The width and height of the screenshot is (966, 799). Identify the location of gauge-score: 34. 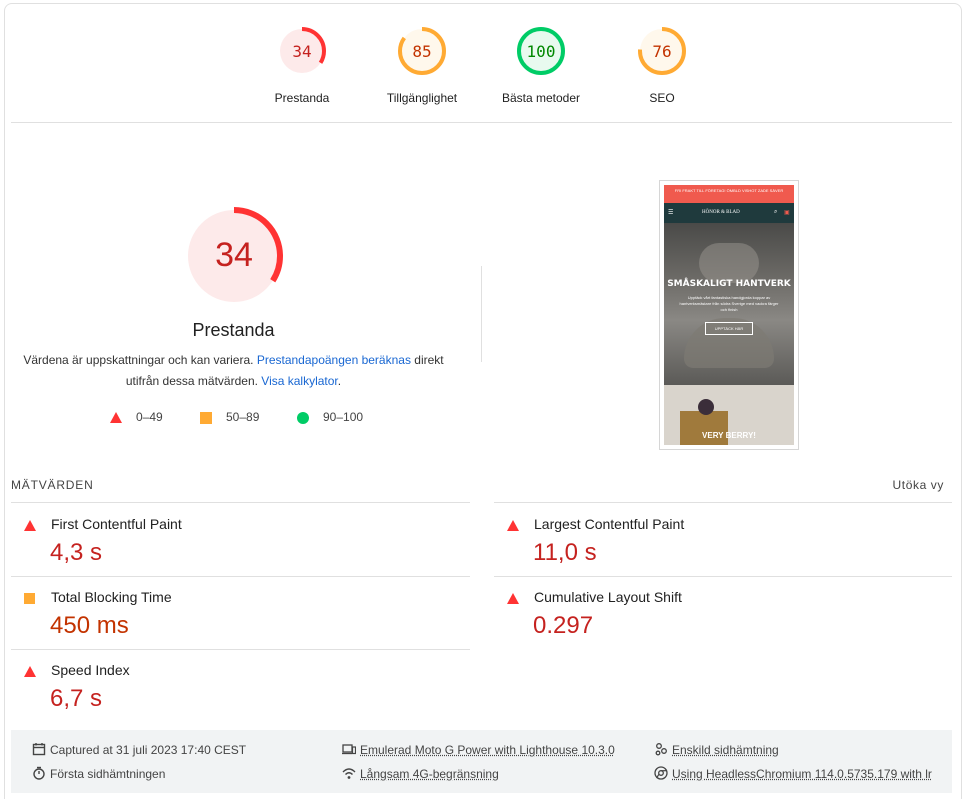
(302, 51).